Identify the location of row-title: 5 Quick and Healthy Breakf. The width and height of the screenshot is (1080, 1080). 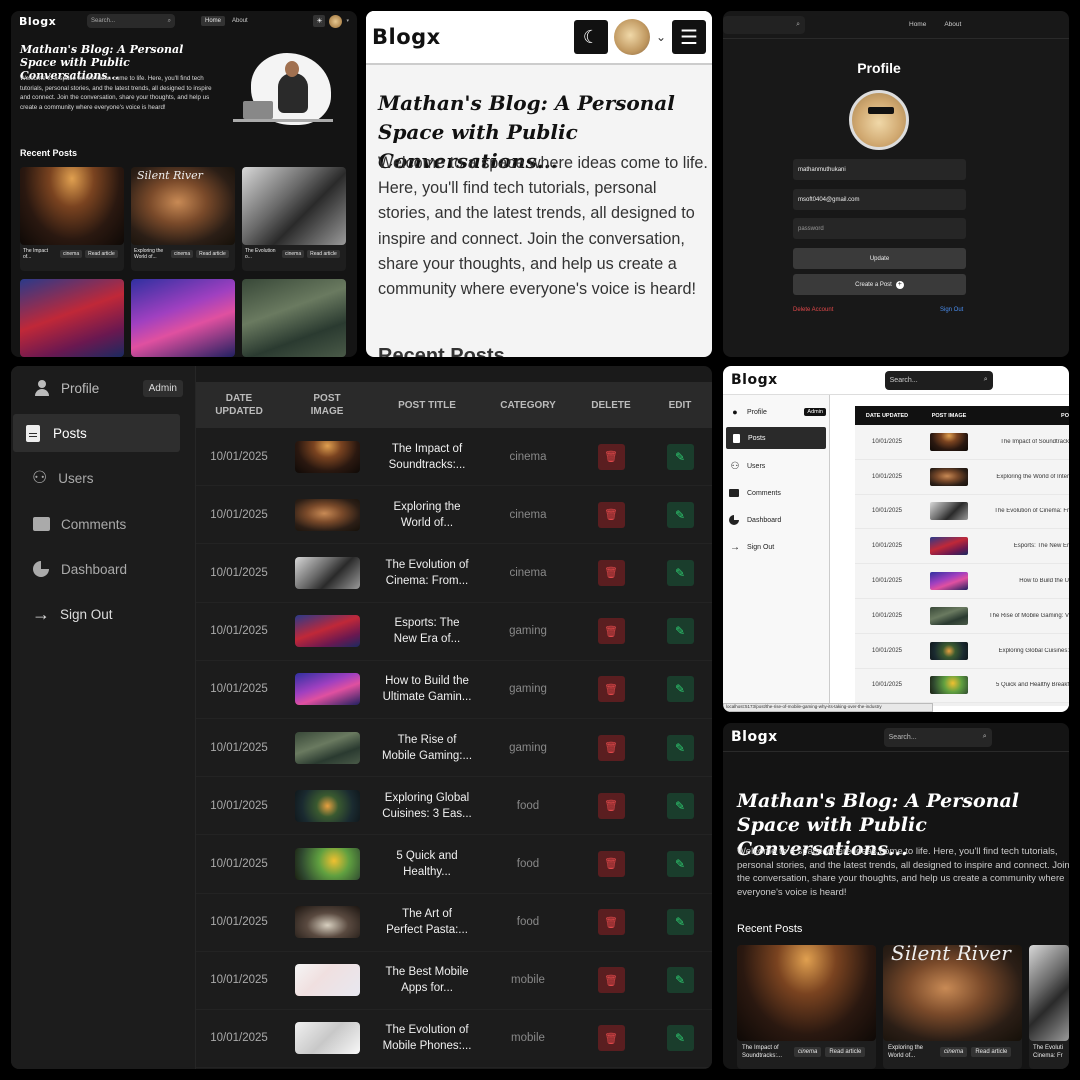
(1024, 685).